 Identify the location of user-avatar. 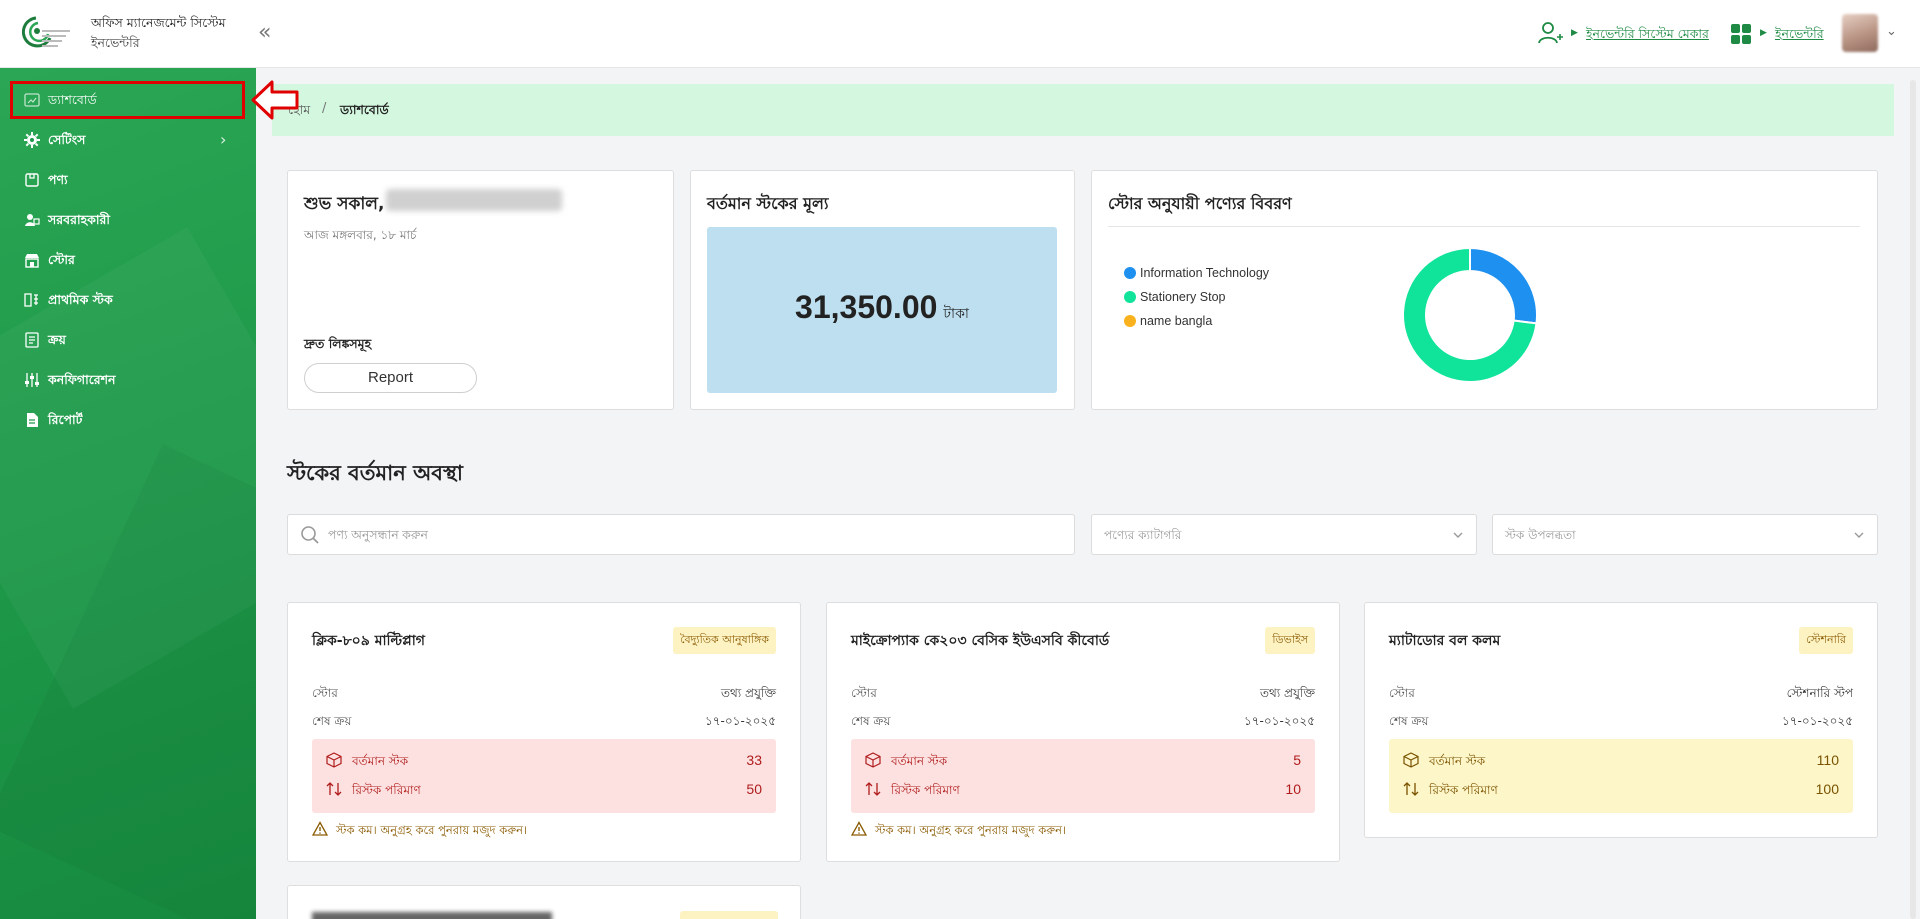
(1860, 33).